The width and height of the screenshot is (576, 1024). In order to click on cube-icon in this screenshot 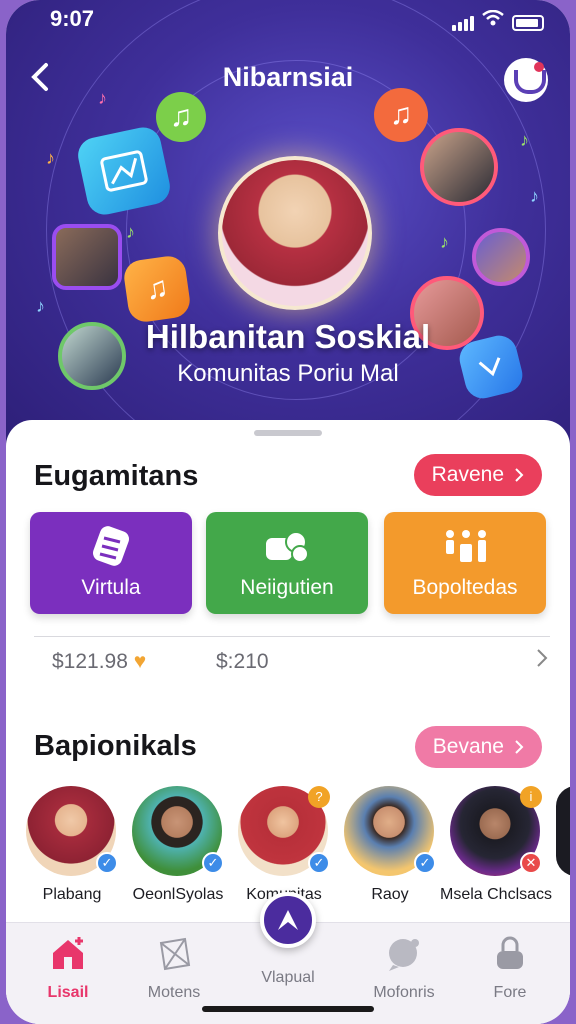, I will do `click(175, 954)`.